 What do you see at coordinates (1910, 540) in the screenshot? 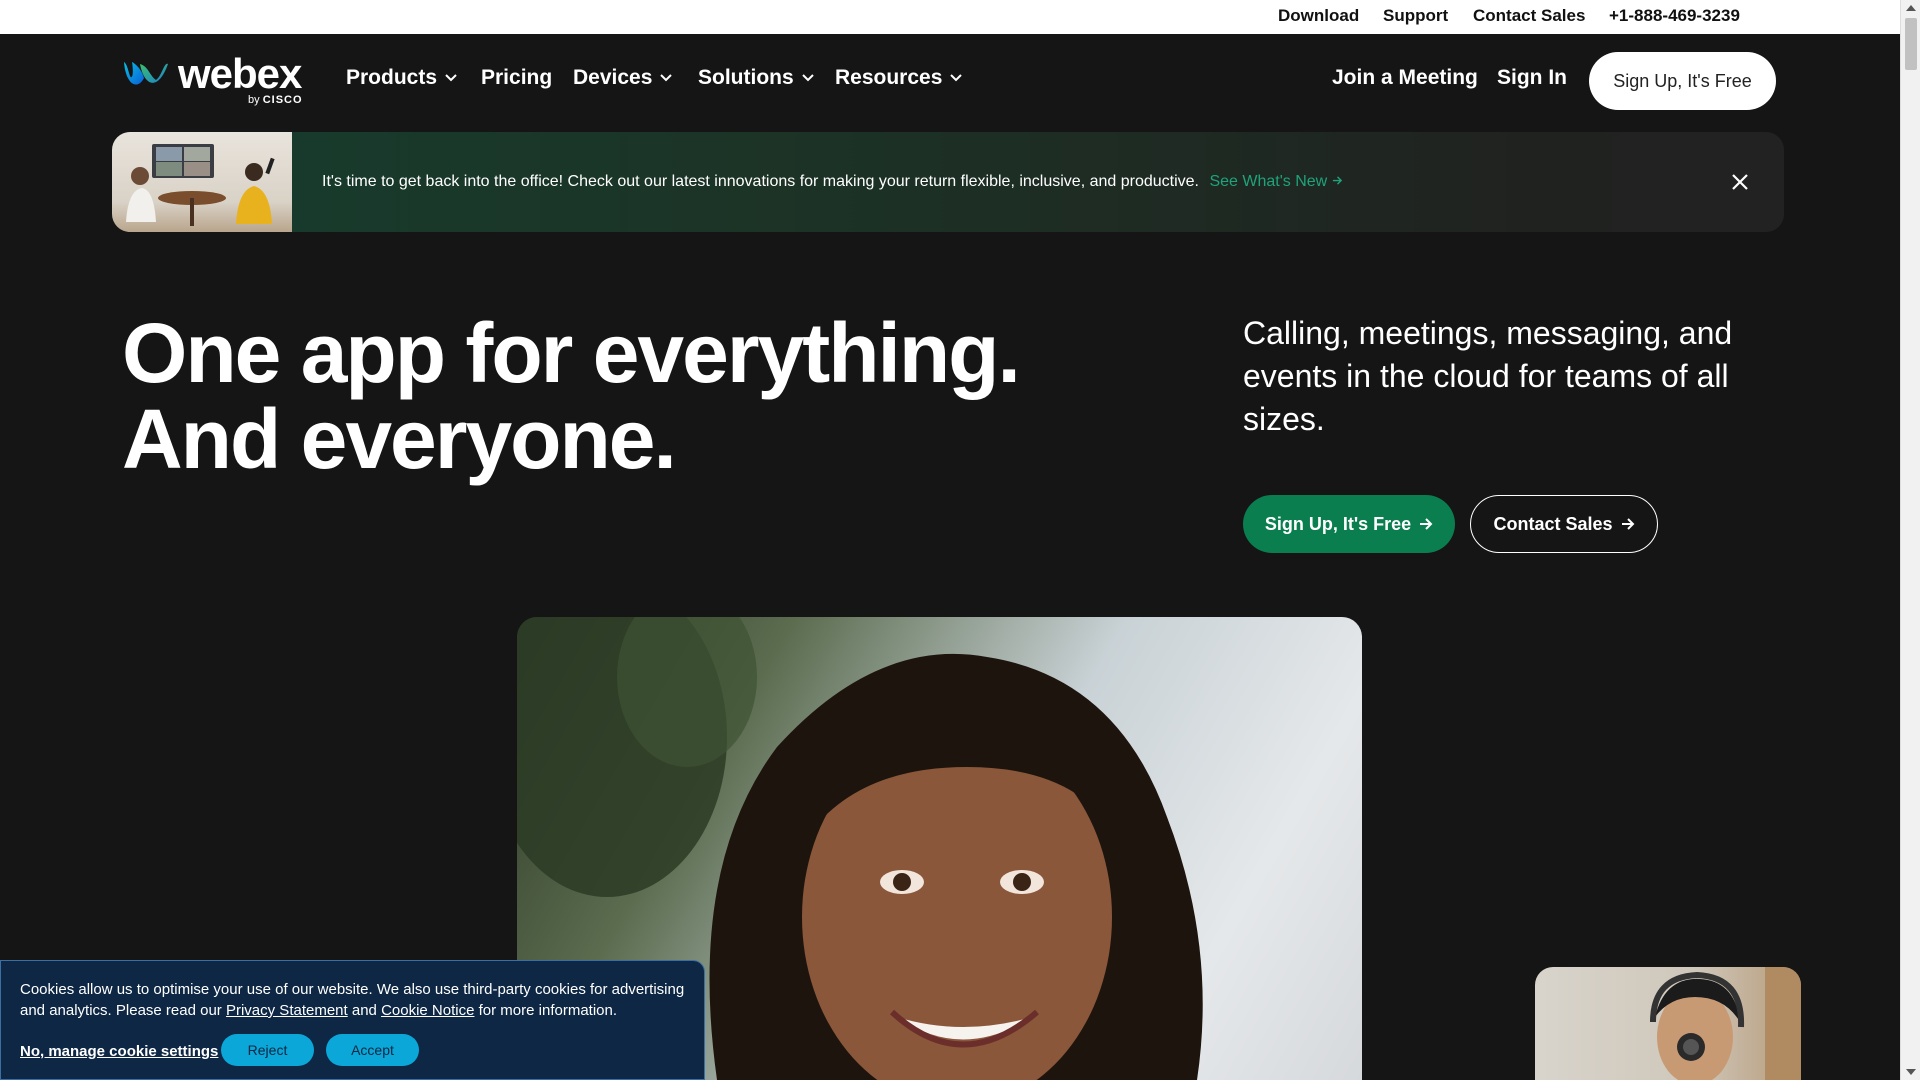
I see `page-scrollbar` at bounding box center [1910, 540].